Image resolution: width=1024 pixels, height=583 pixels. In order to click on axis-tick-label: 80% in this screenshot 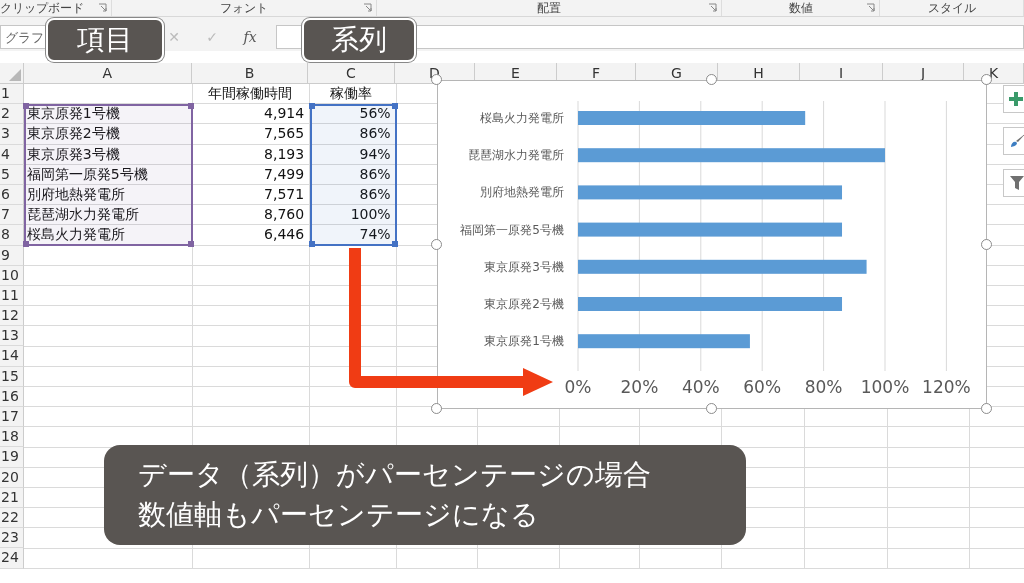, I will do `click(823, 387)`.